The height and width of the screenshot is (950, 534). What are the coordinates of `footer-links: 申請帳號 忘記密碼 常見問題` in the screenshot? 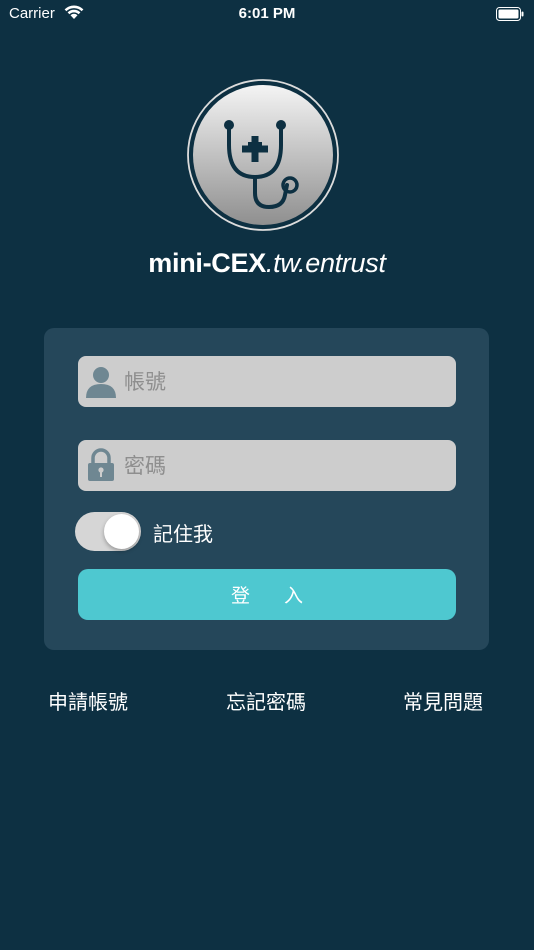 It's located at (267, 701).